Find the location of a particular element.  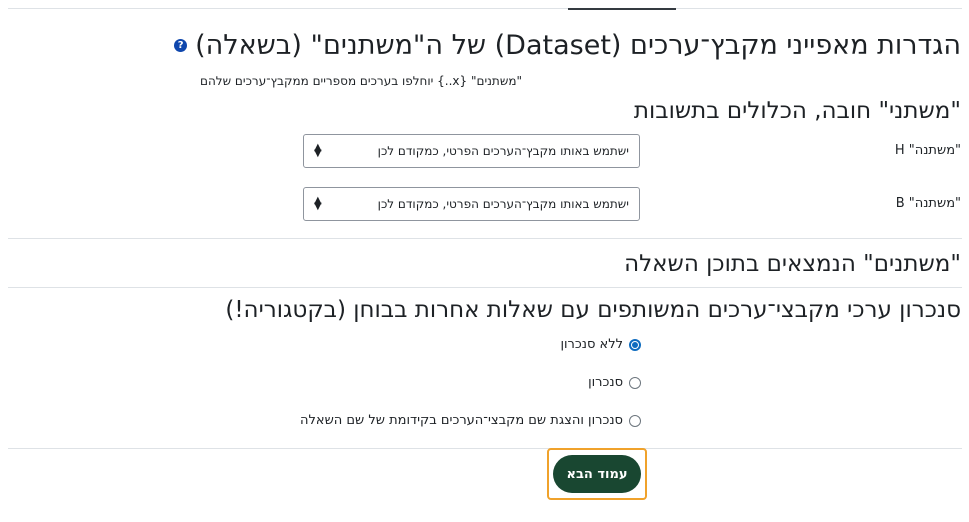

radio-no-sync: ללא סנכרון is located at coordinates (600, 344).